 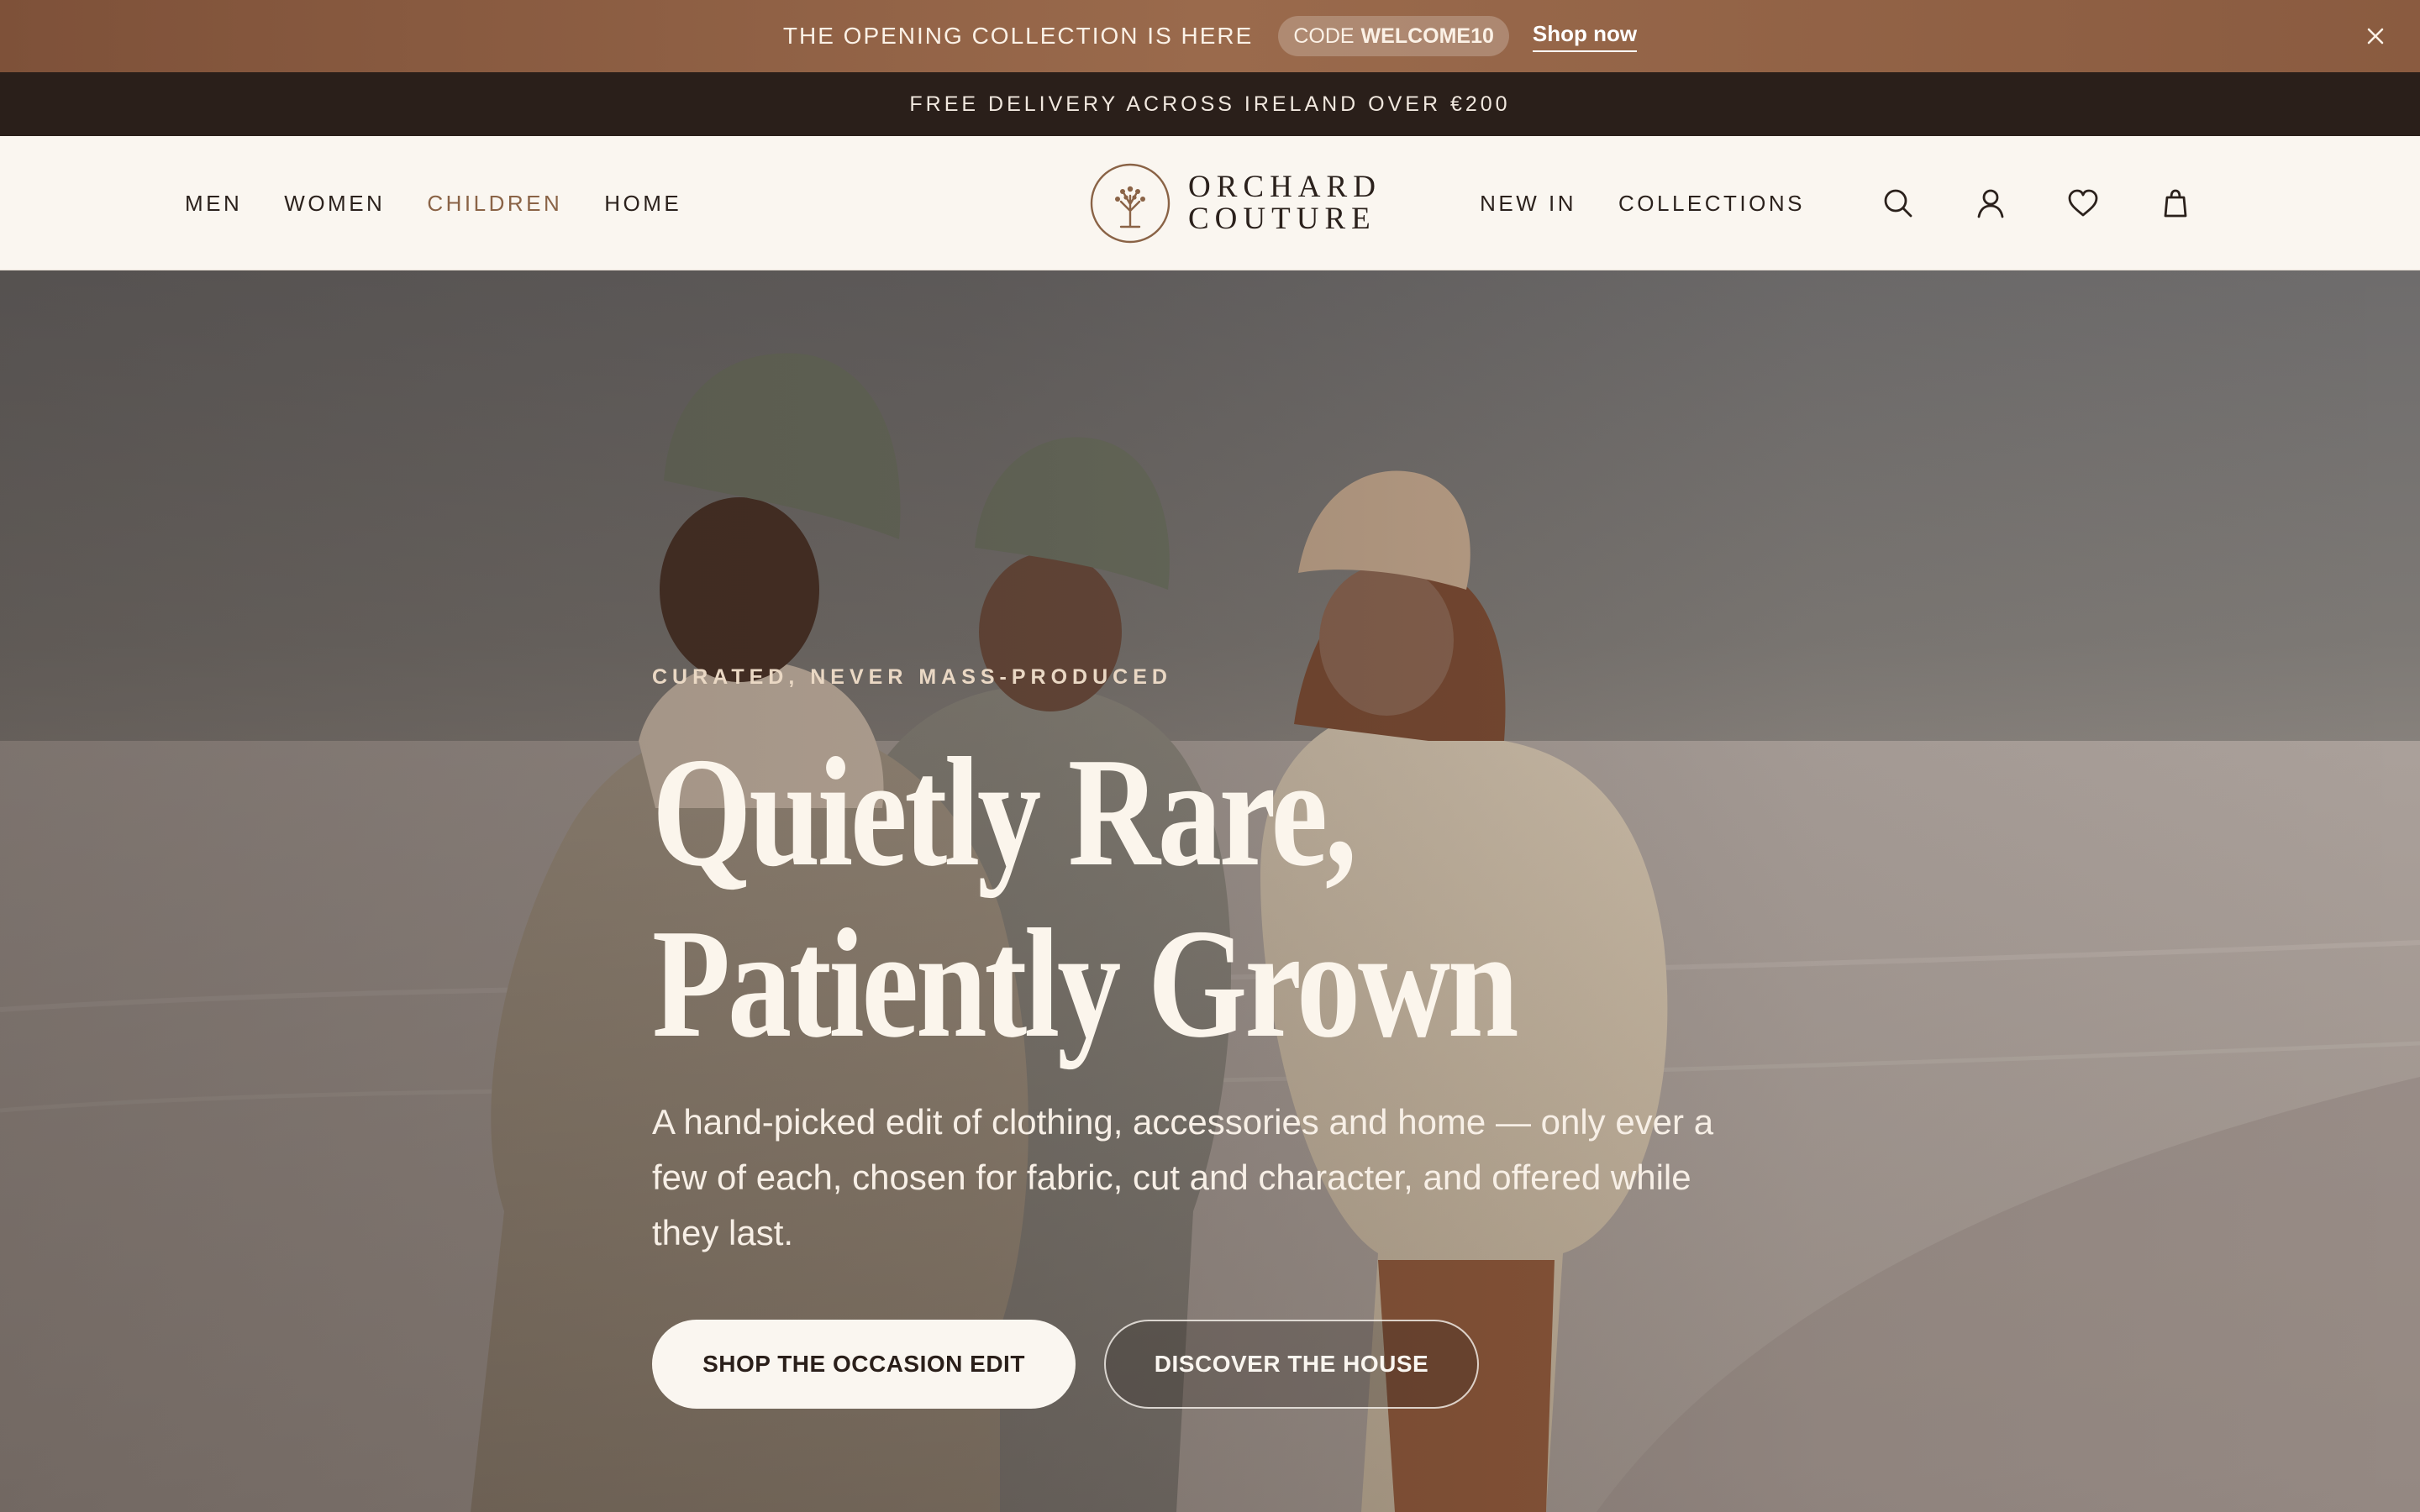 What do you see at coordinates (1427, 36) in the screenshot?
I see `promo-code-value: WELCOME10` at bounding box center [1427, 36].